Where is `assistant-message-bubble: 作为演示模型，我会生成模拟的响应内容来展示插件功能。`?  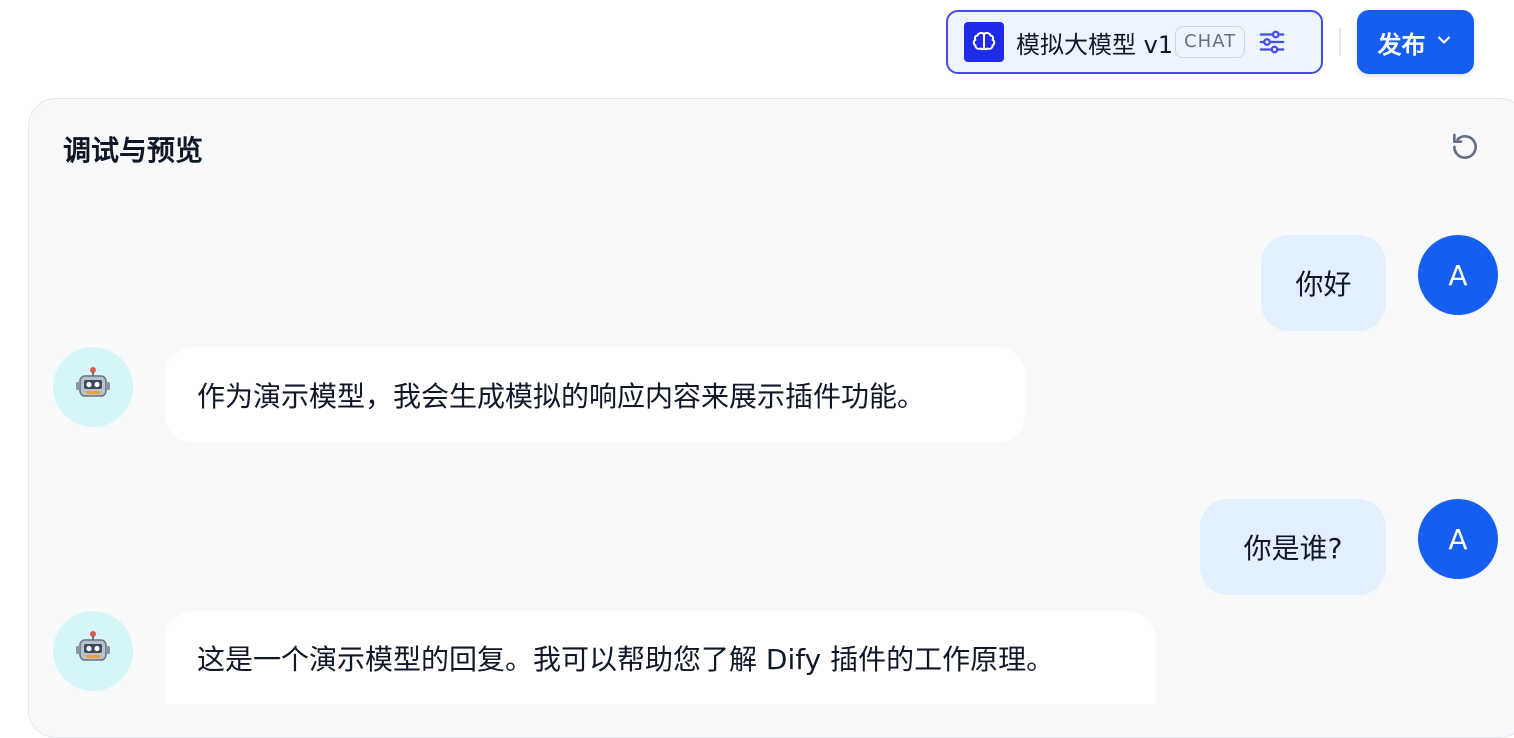
assistant-message-bubble: 作为演示模型，我会生成模拟的响应内容来展示插件功能。 is located at coordinates (595, 395).